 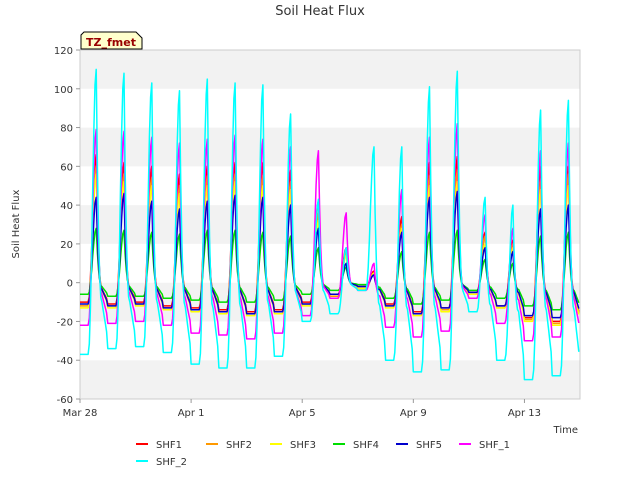 I want to click on y-tick-label: -60, so click(x=65, y=400).